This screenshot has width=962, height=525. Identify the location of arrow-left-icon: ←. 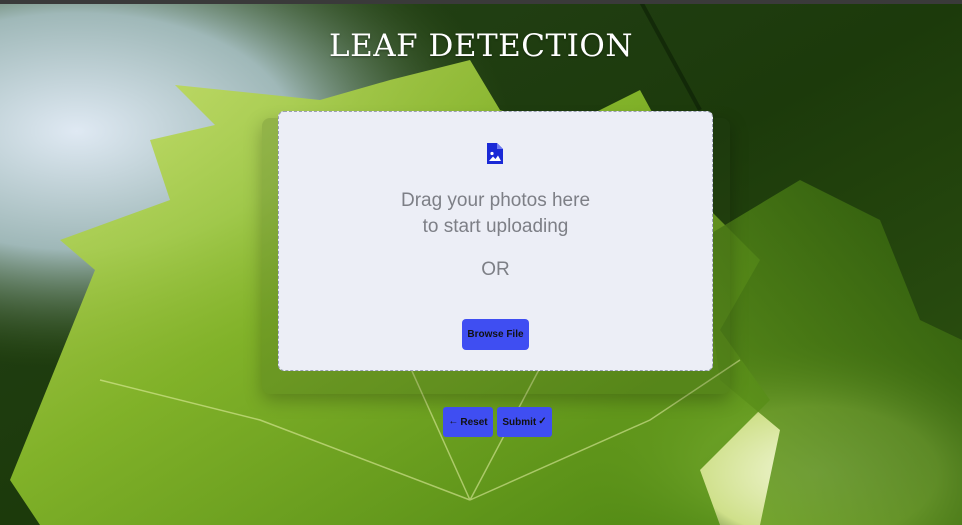
(453, 421).